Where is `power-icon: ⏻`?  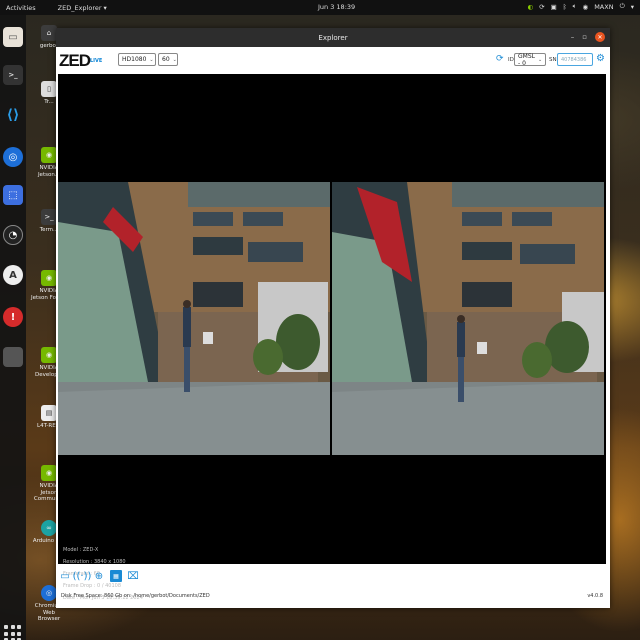
power-icon: ⏻ is located at coordinates (622, 6).